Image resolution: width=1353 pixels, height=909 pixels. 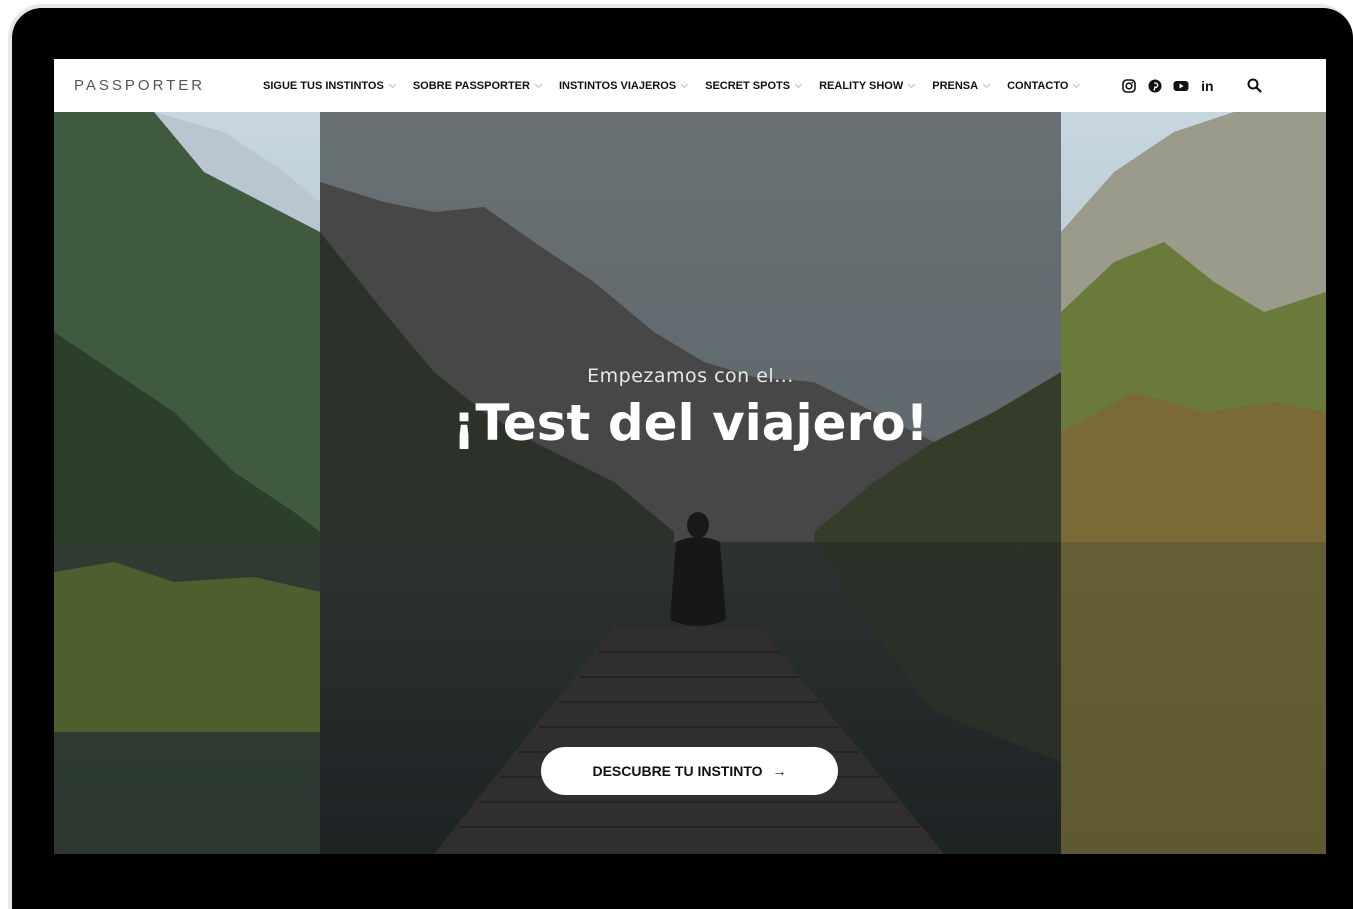 What do you see at coordinates (1129, 86) in the screenshot?
I see `instagram-icon` at bounding box center [1129, 86].